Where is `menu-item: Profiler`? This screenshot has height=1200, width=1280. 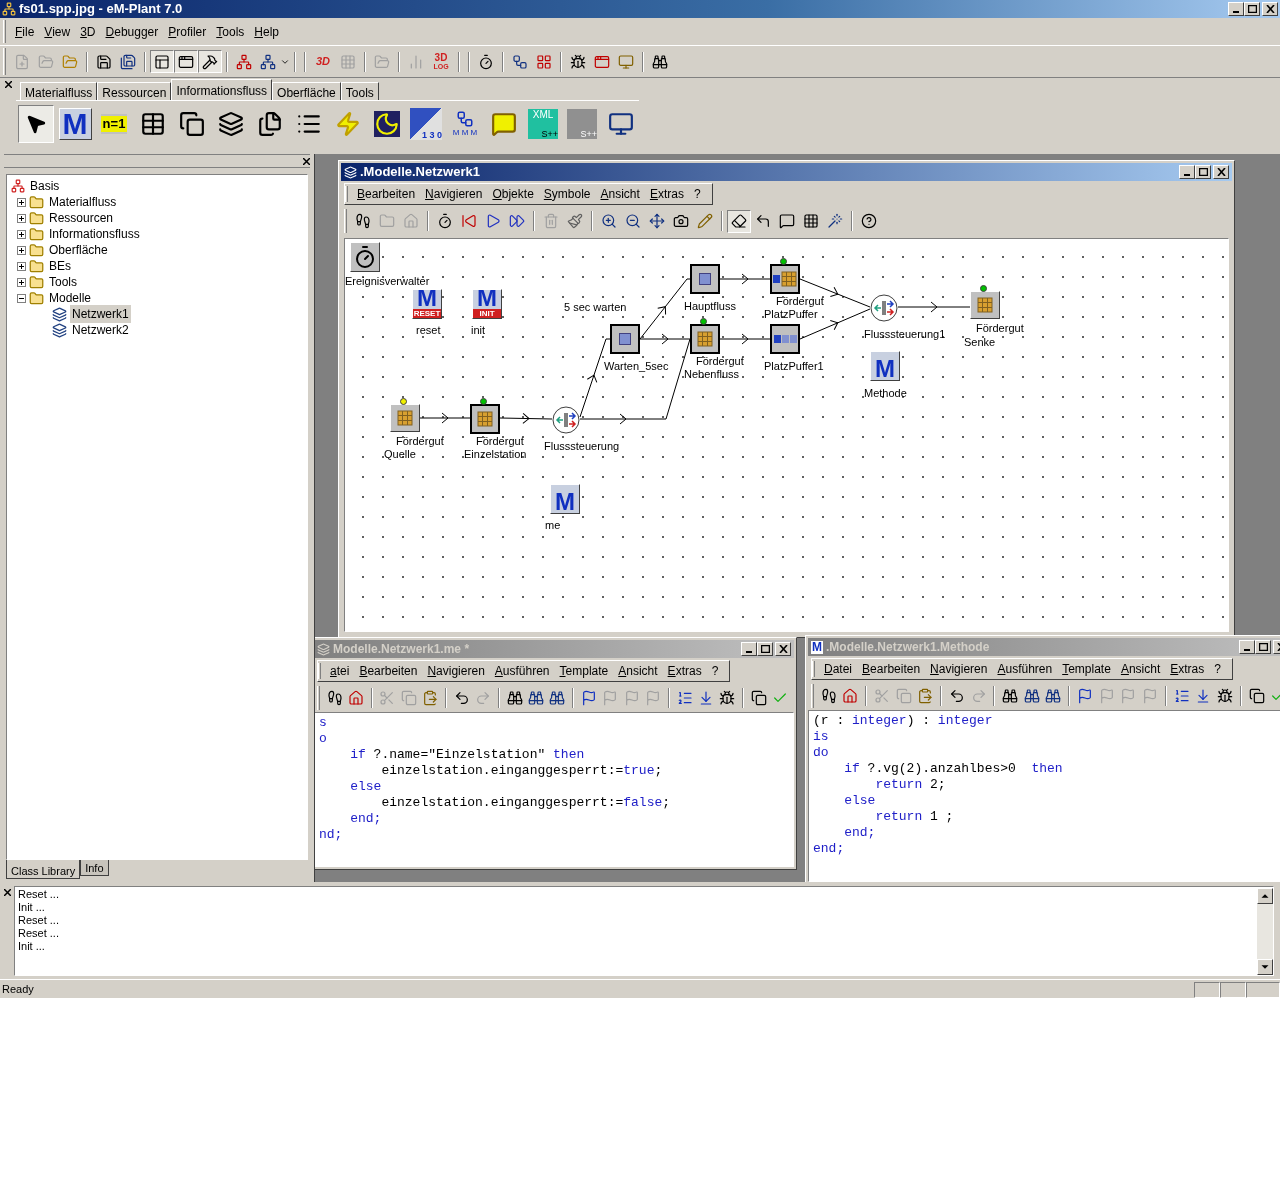
menu-item: Profiler is located at coordinates (187, 31).